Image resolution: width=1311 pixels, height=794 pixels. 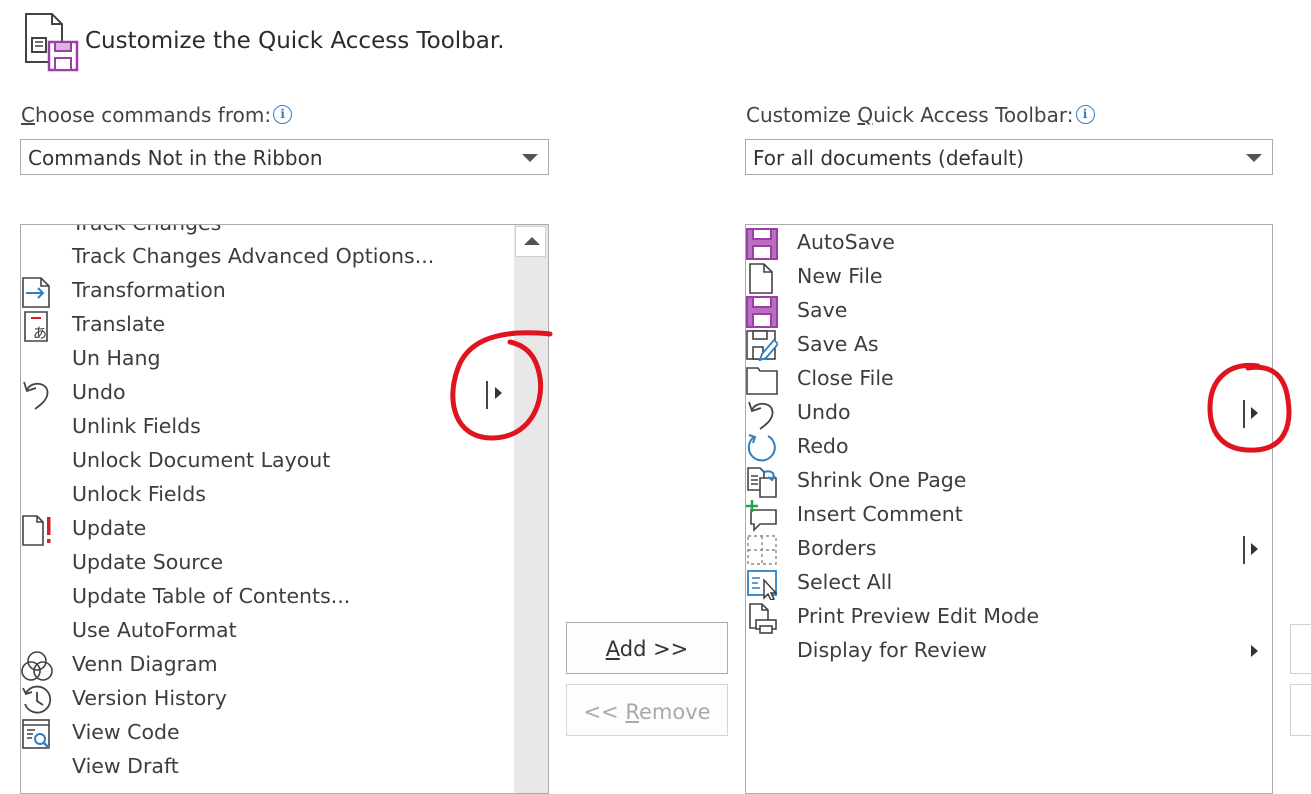 What do you see at coordinates (149, 698) in the screenshot?
I see `list-item-label: Version History` at bounding box center [149, 698].